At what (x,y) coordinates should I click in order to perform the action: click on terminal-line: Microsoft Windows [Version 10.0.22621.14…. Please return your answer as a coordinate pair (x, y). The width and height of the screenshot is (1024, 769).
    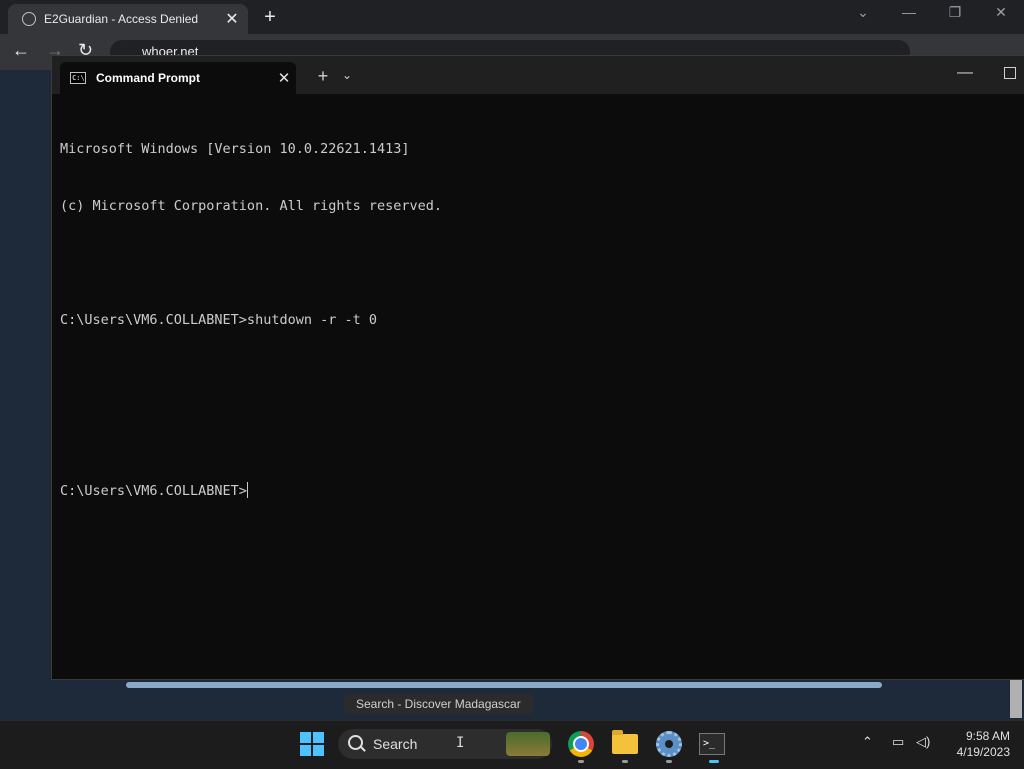
    Looking at the image, I should click on (235, 149).